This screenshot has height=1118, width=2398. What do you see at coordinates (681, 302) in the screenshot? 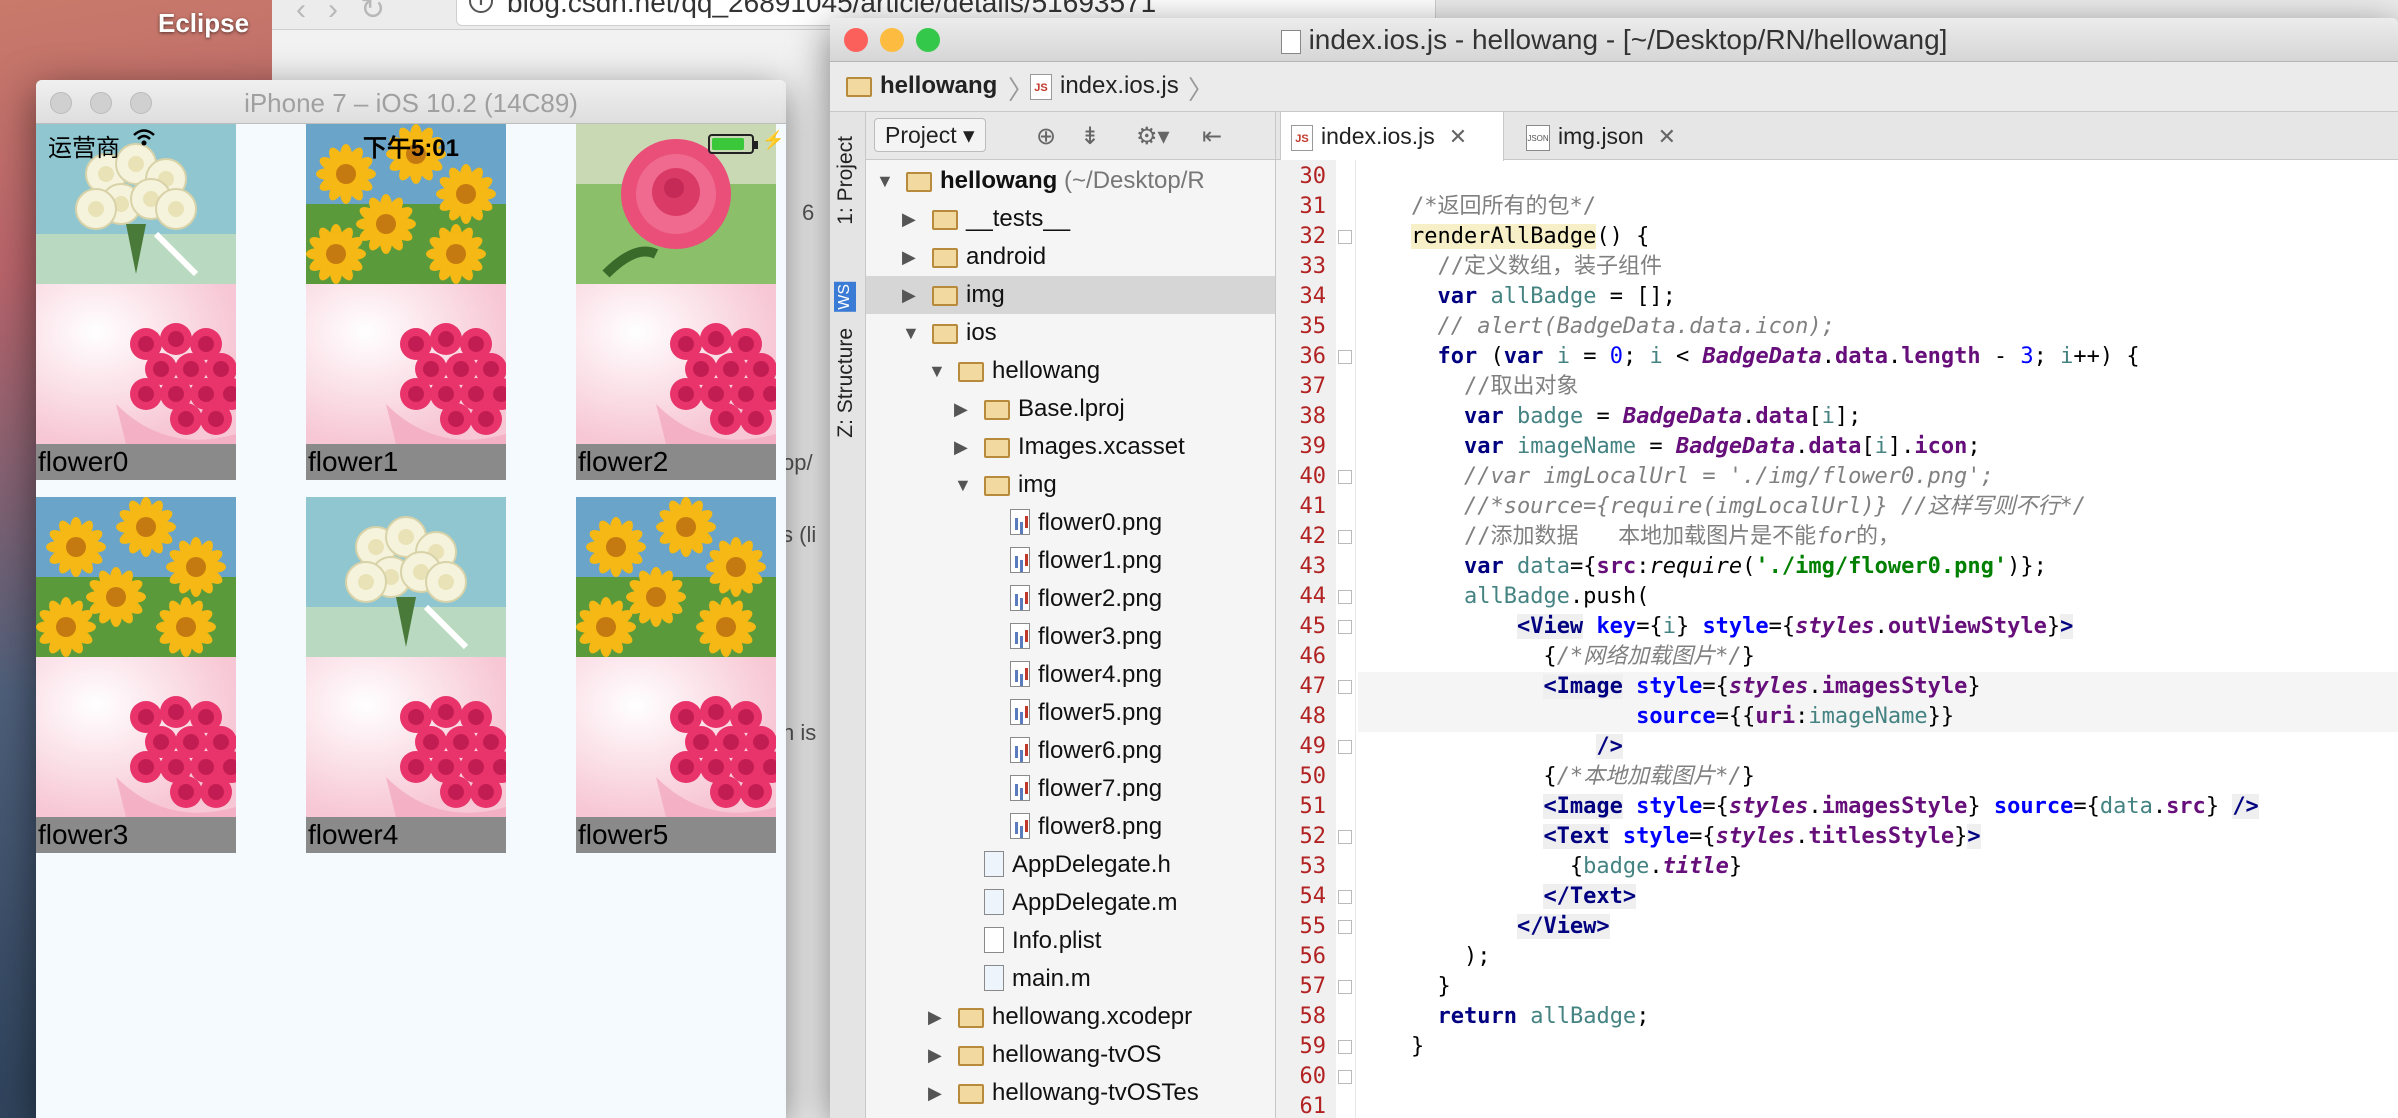
I see `flower-cell: flower2` at bounding box center [681, 302].